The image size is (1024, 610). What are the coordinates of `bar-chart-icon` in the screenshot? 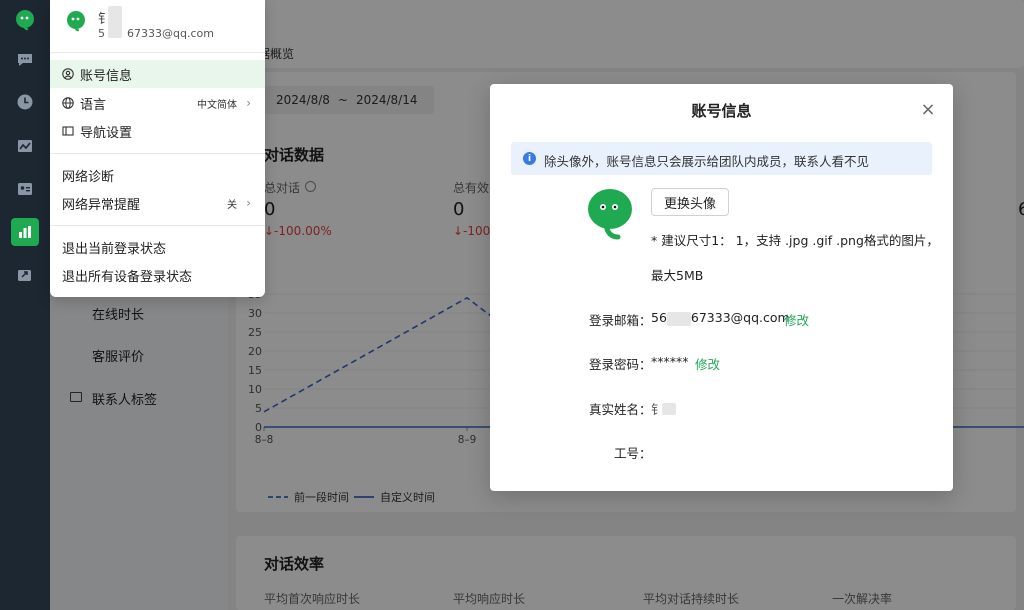 It's located at (25, 232).